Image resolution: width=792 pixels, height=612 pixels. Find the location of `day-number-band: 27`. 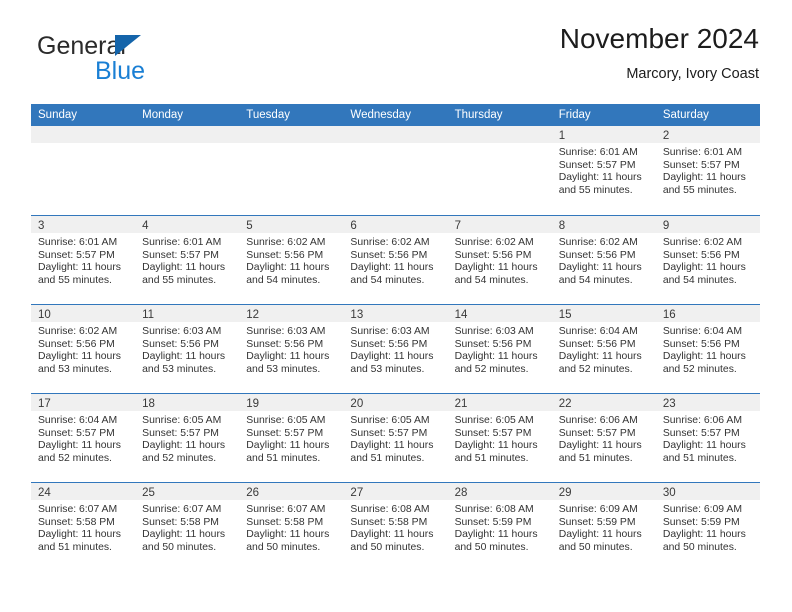

day-number-band: 27 is located at coordinates (395, 491).